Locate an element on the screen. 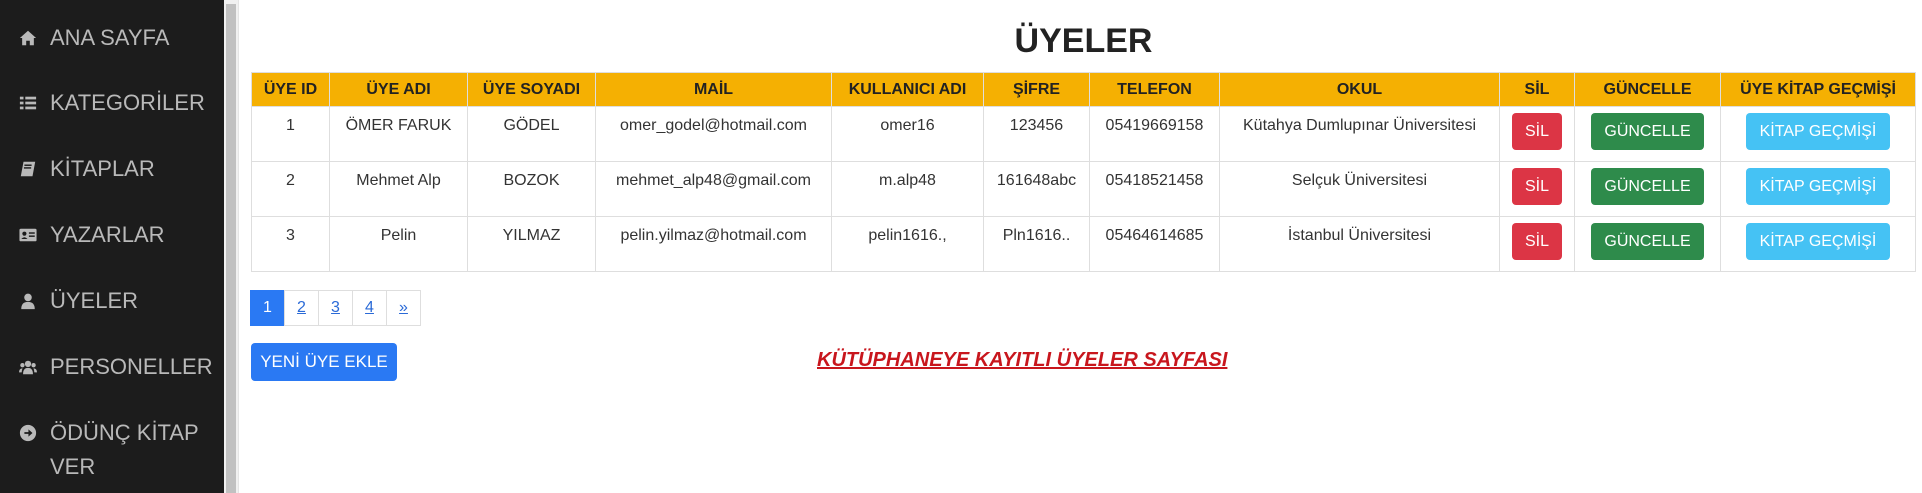 The image size is (1922, 493). sidebar-item-odunc-kitap-ver: ÖDÜNÇ KİTAP VER is located at coordinates (117, 450).